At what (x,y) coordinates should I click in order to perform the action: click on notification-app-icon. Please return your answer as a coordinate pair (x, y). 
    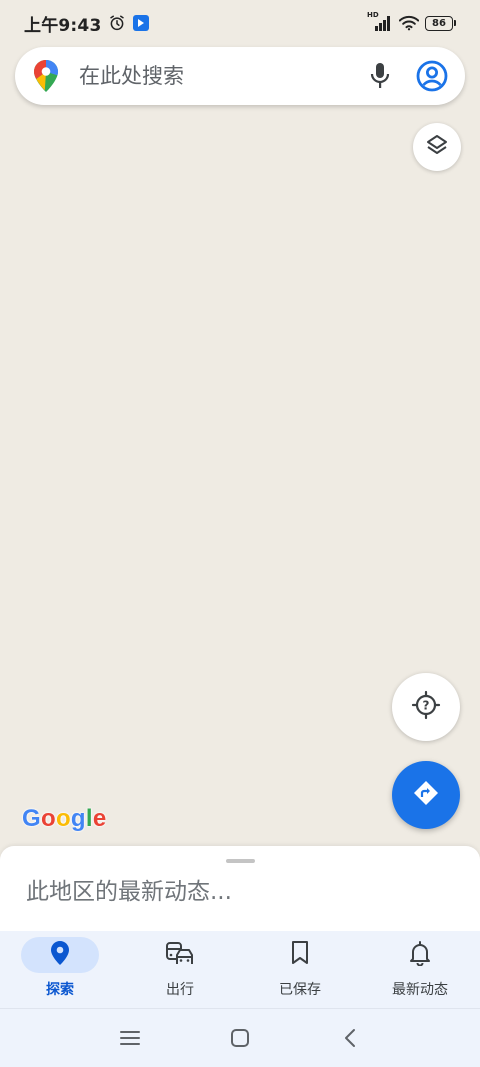
    Looking at the image, I should click on (141, 23).